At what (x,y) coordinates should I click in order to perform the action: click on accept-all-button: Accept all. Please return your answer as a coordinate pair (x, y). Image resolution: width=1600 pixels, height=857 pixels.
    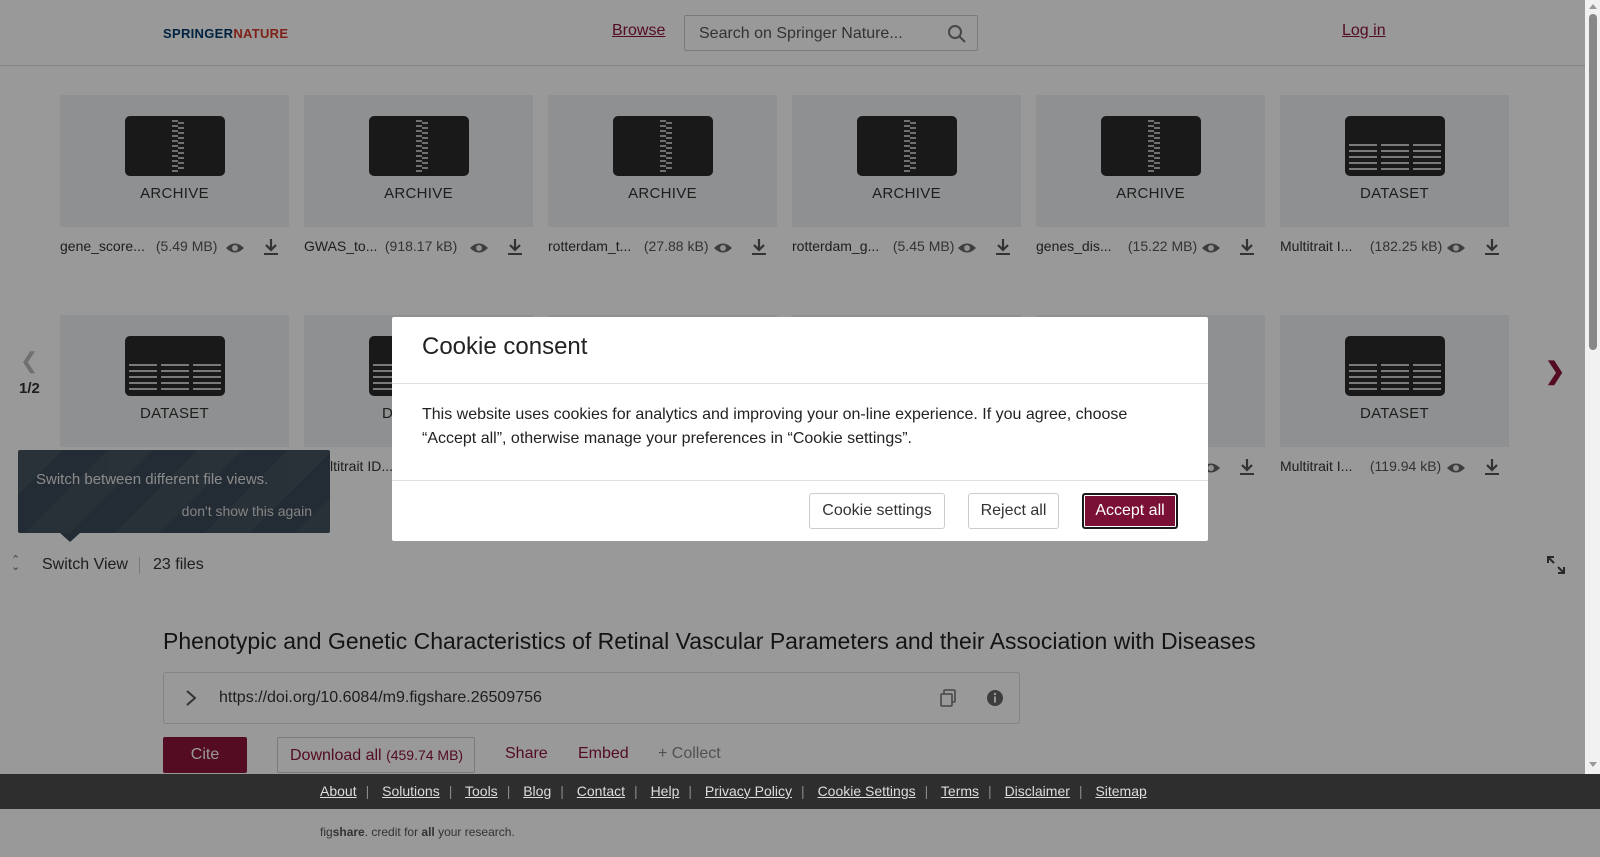
    Looking at the image, I should click on (1130, 511).